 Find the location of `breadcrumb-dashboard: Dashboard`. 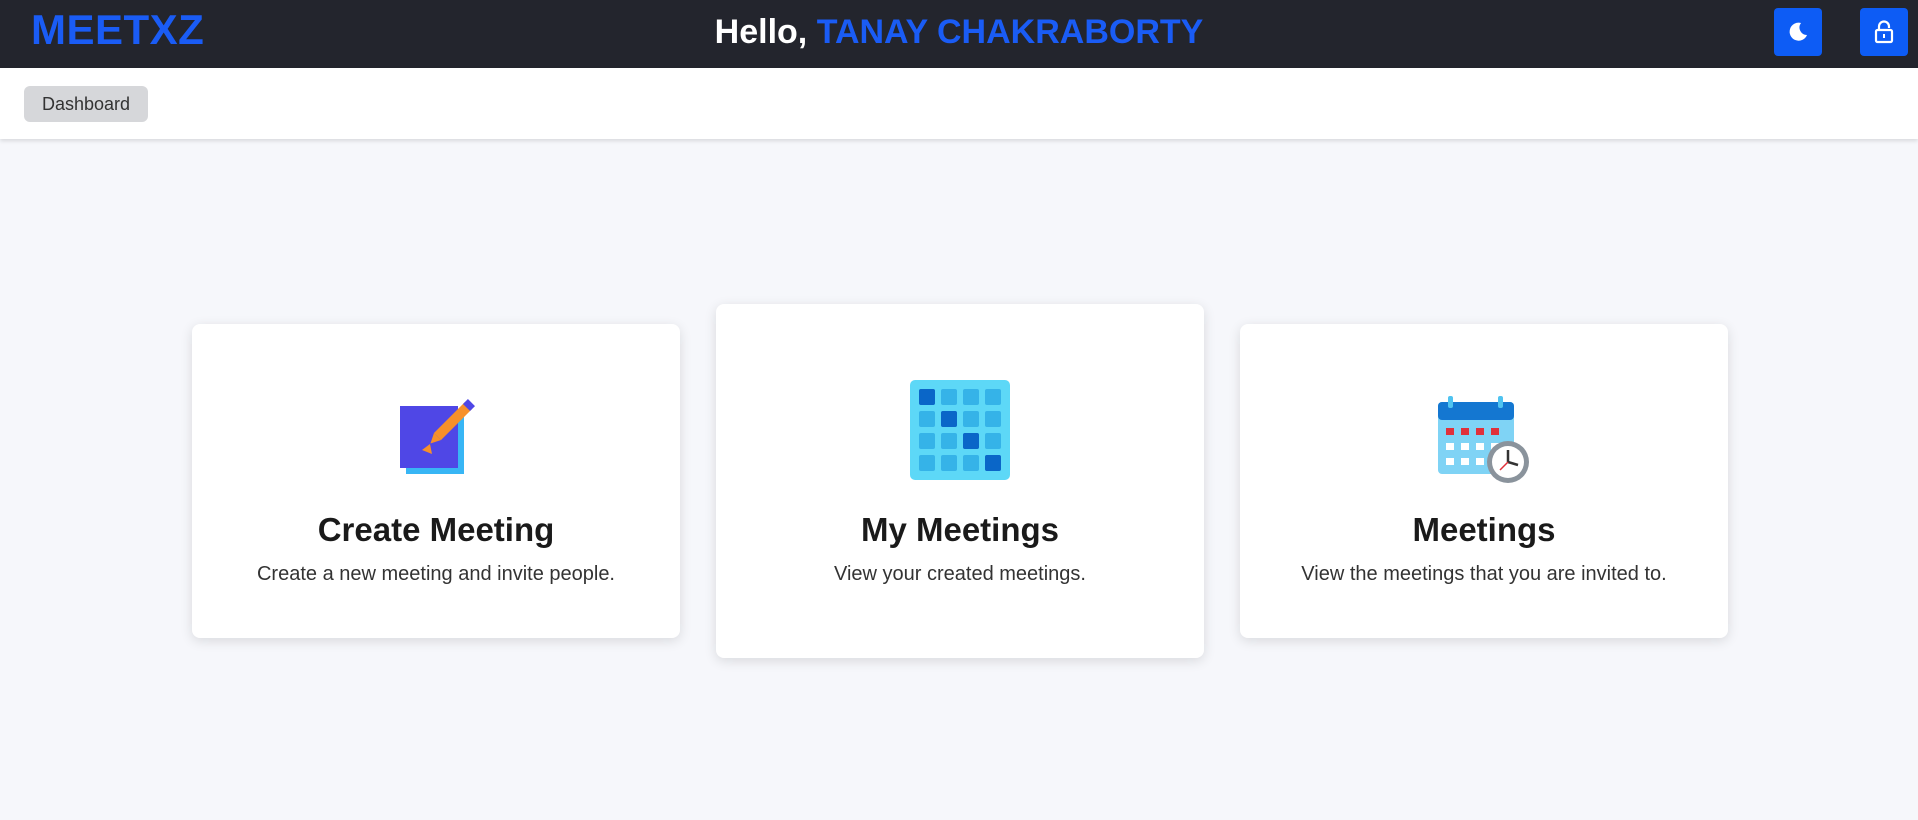

breadcrumb-dashboard: Dashboard is located at coordinates (86, 104).